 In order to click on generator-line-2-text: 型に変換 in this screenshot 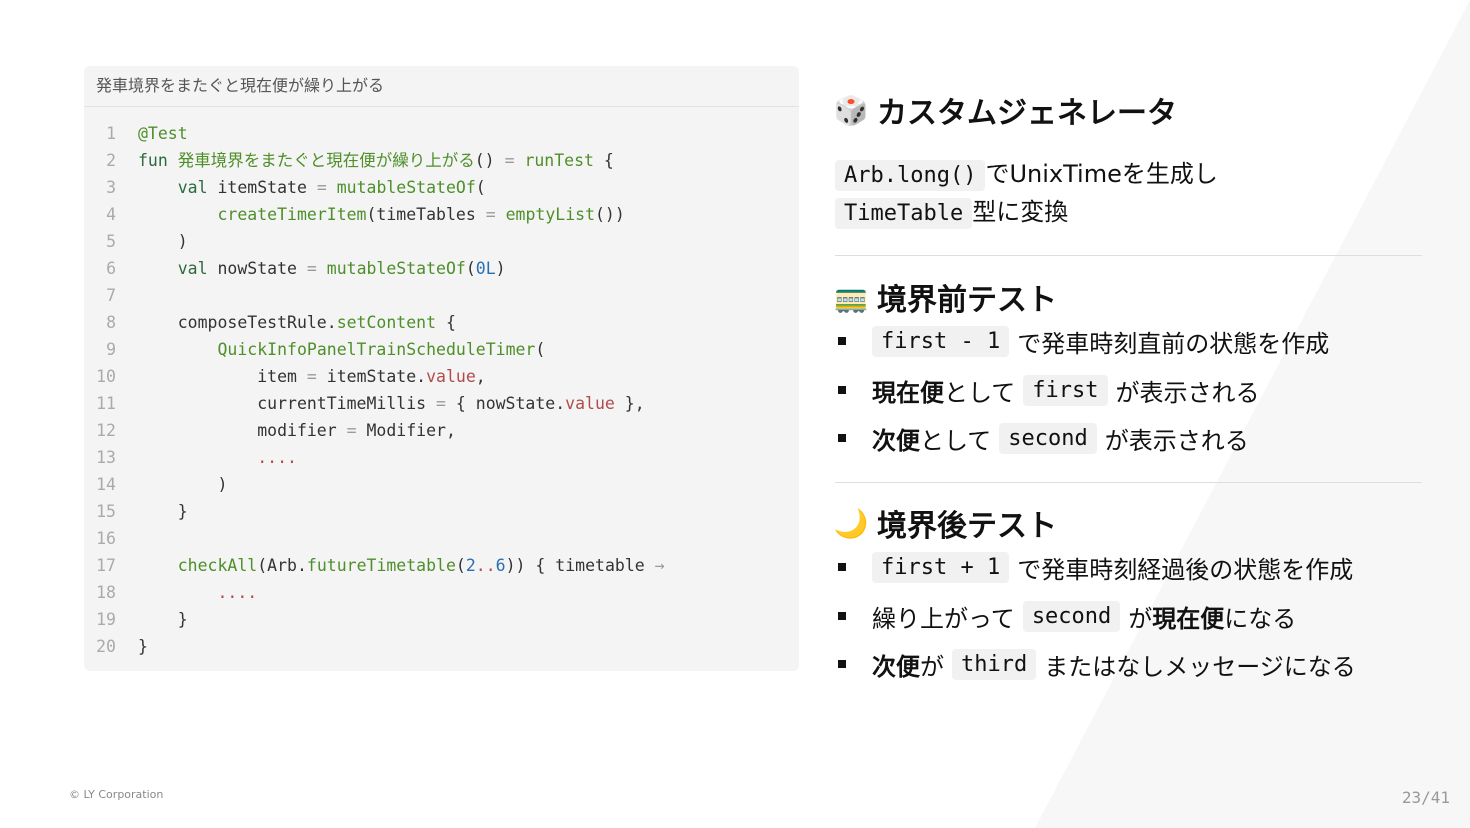, I will do `click(1020, 212)`.